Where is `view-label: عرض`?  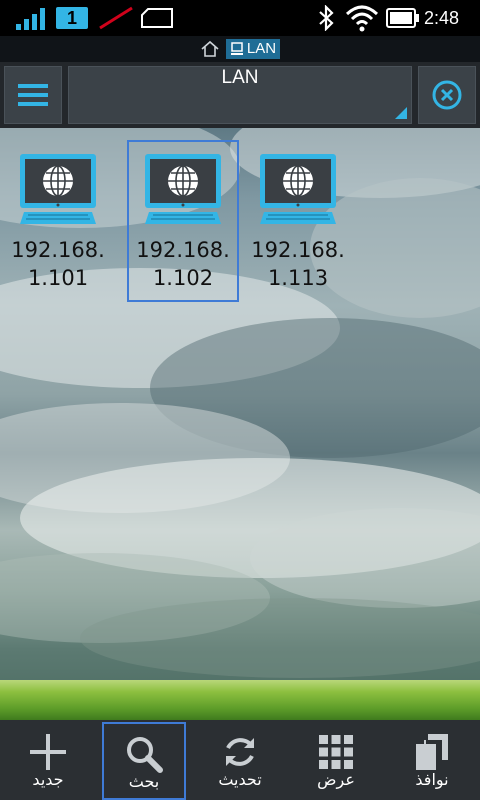
view-label: عرض is located at coordinates (336, 779).